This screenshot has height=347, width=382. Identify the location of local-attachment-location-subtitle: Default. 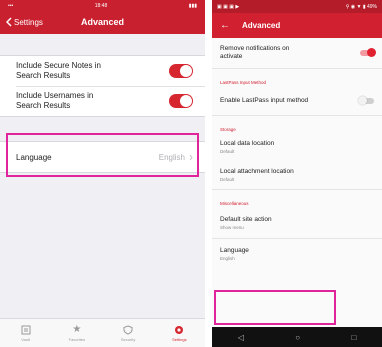
(227, 179).